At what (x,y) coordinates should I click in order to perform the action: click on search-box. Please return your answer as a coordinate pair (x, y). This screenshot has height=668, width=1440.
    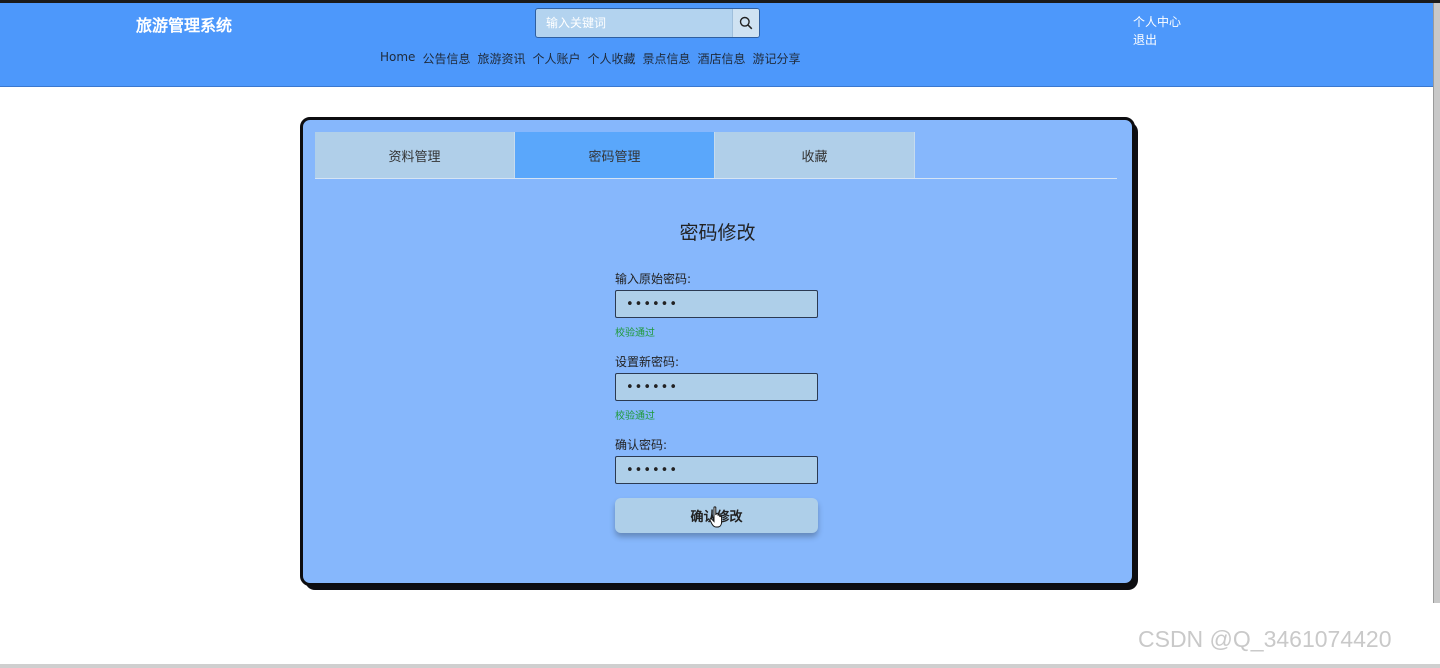
    Looking at the image, I should click on (647, 23).